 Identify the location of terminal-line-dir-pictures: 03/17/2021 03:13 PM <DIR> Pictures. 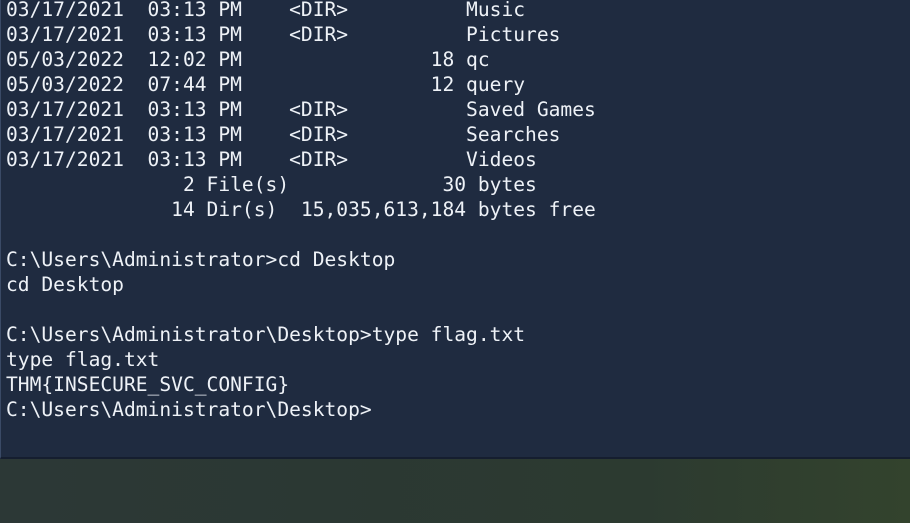
(283, 34).